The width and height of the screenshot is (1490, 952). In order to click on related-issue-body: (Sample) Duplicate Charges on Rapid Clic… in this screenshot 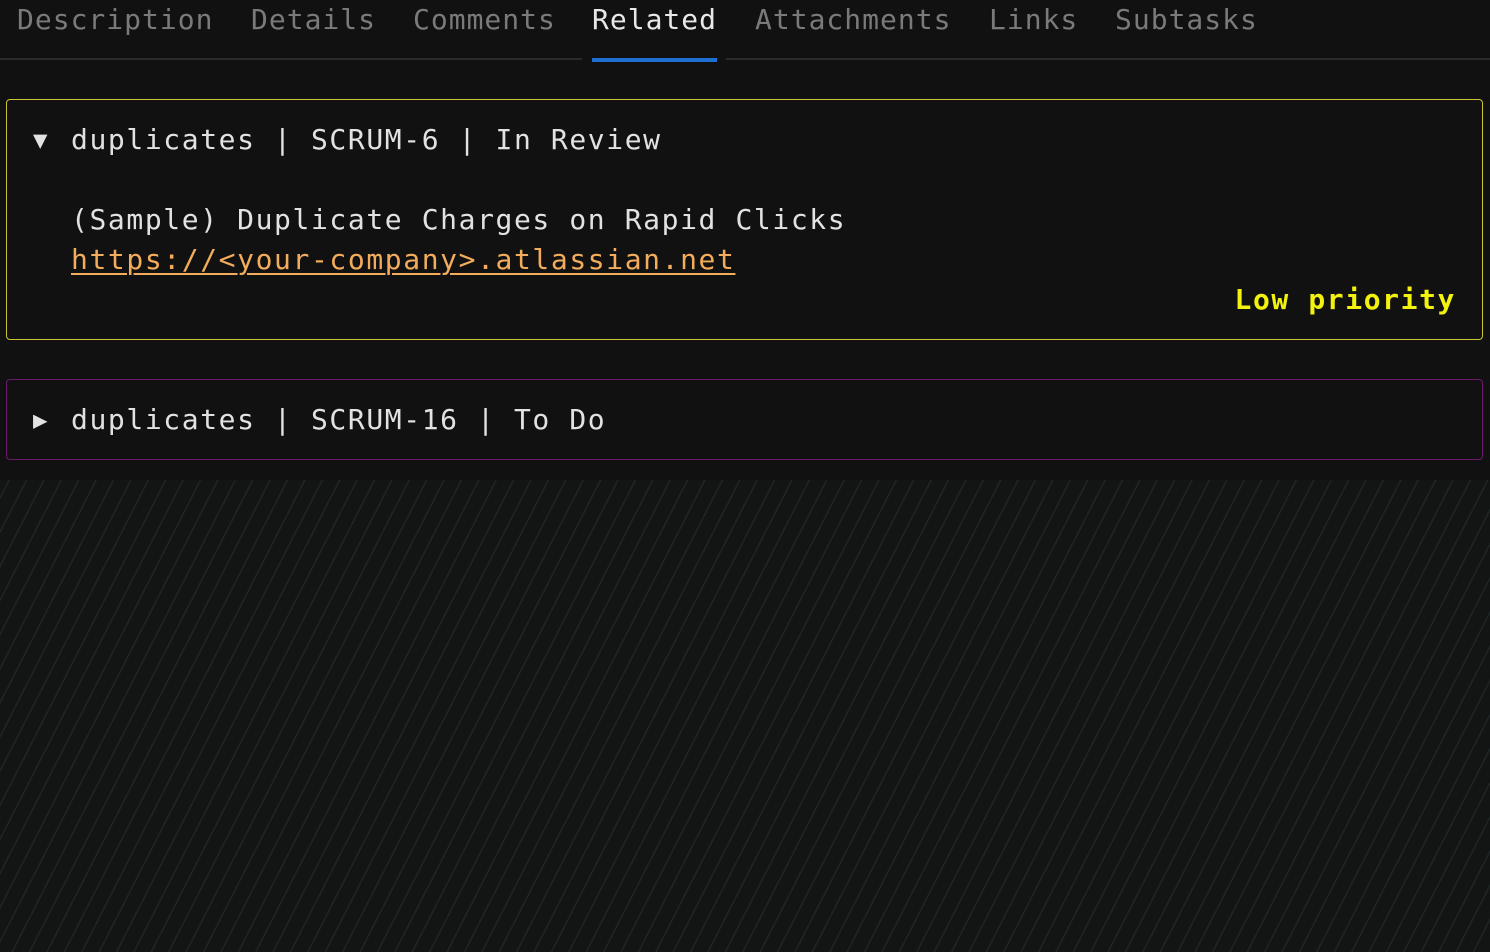, I will do `click(458, 240)`.